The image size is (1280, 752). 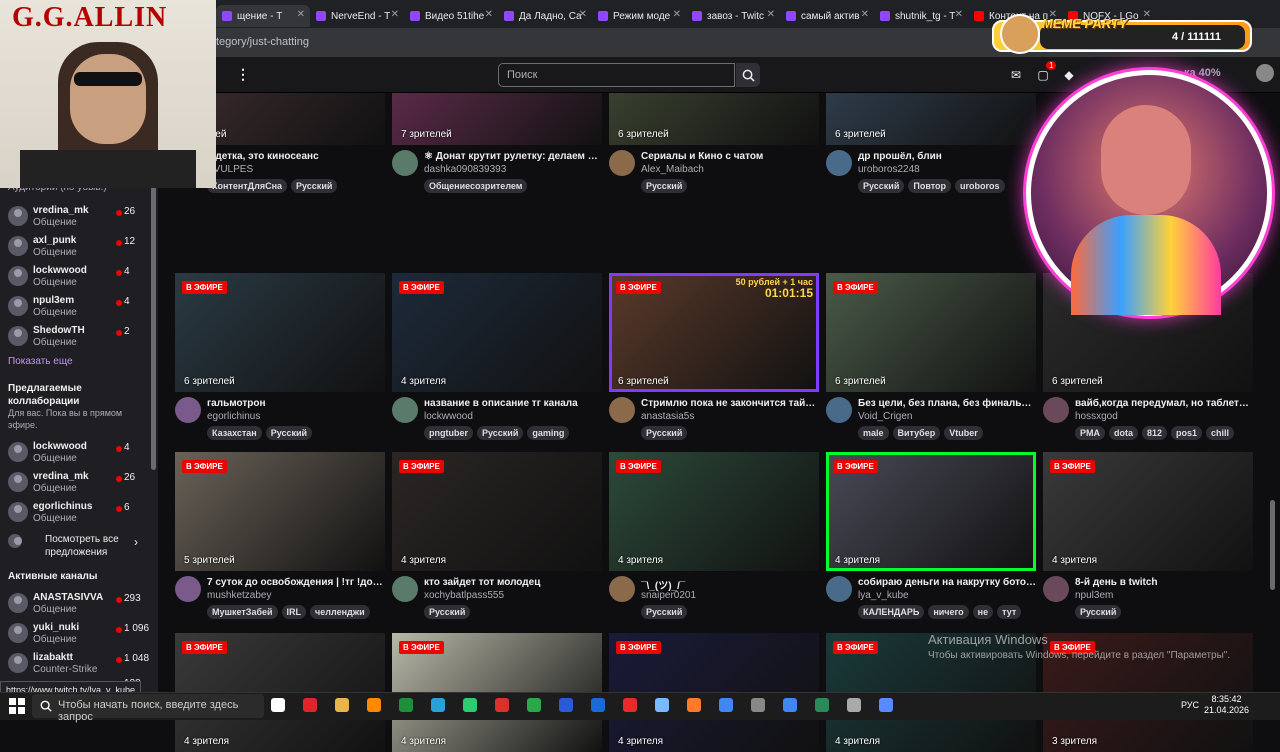 I want to click on channel-name: dashka090839393, so click(x=465, y=169).